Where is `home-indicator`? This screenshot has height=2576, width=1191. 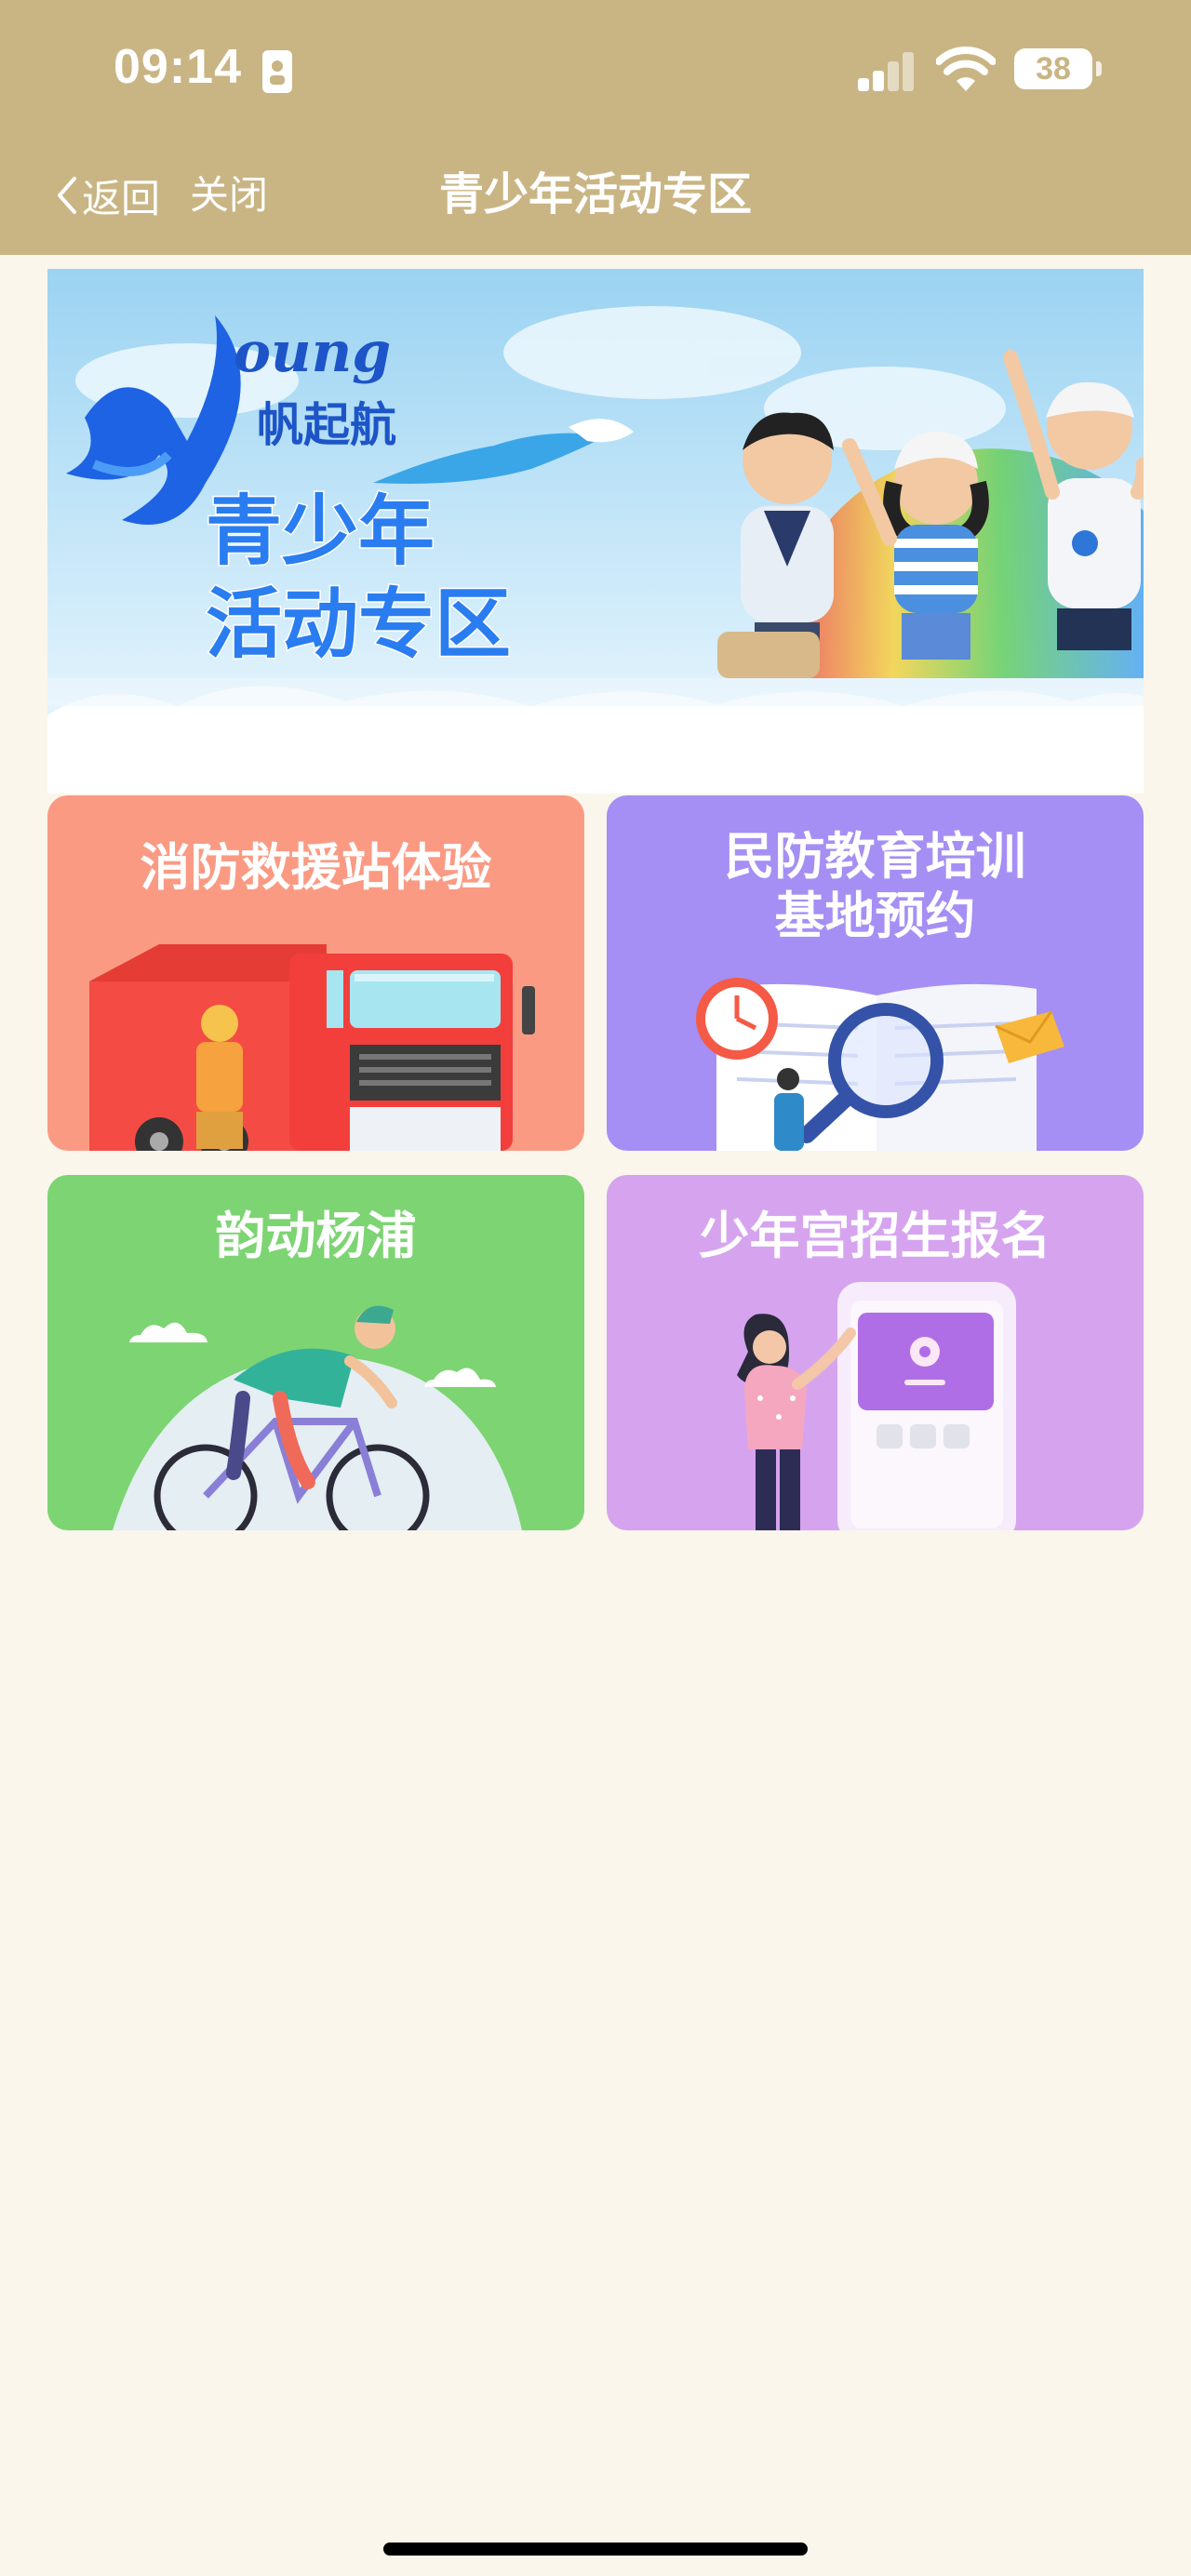 home-indicator is located at coordinates (595, 2549).